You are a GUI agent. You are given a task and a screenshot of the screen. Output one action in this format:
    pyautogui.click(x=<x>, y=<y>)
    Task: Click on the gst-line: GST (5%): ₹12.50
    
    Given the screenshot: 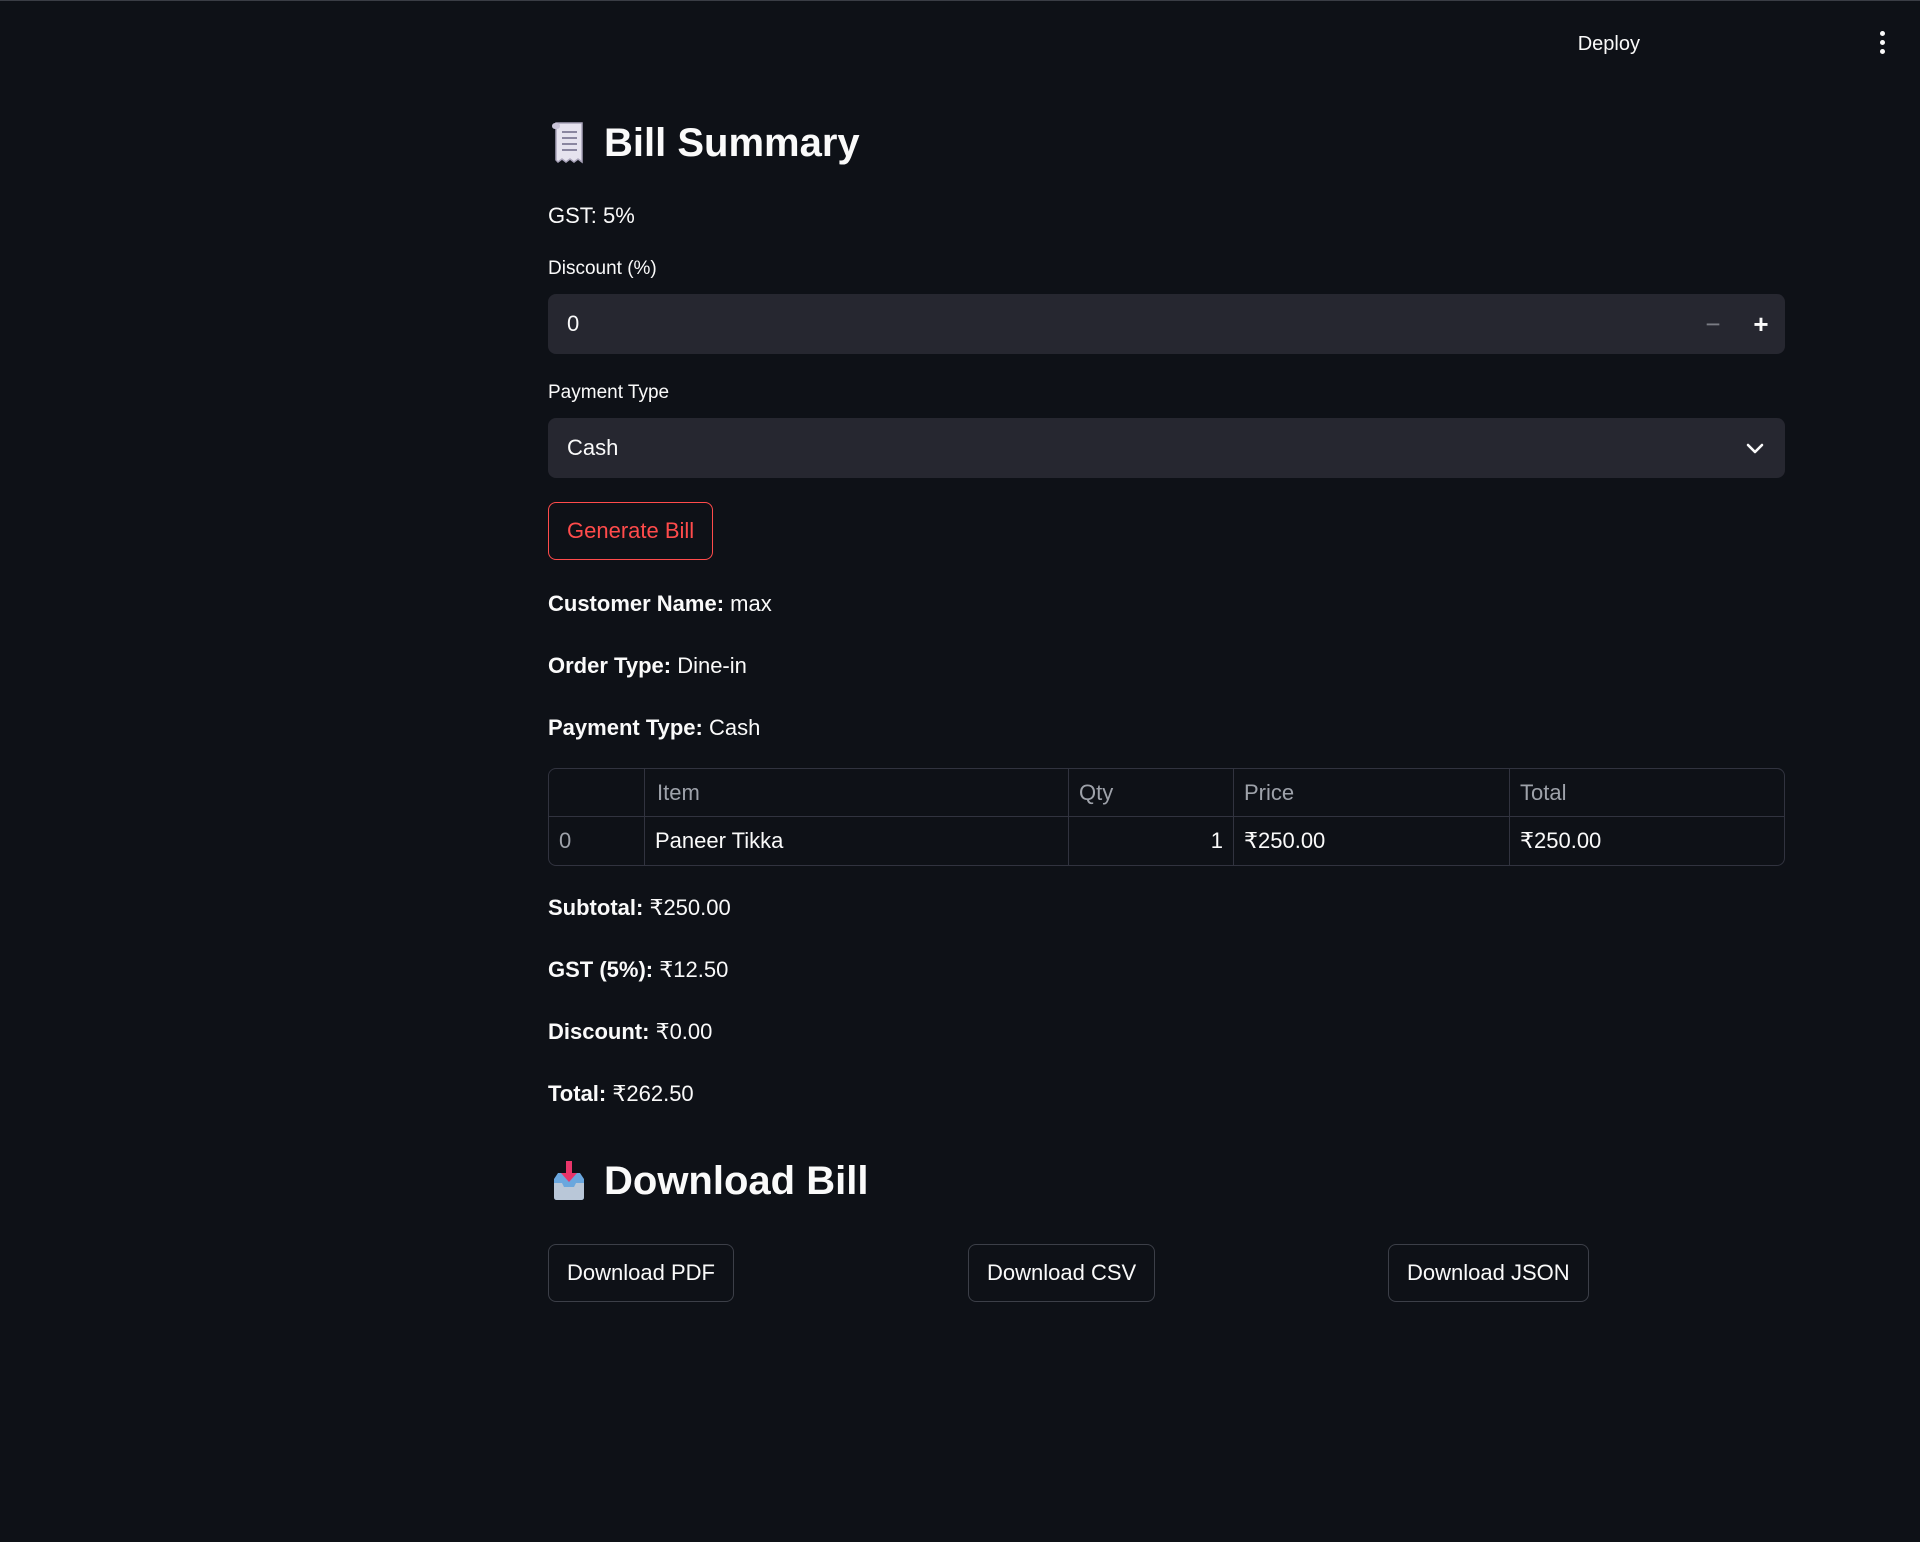 What is the action you would take?
    pyautogui.click(x=1166, y=970)
    